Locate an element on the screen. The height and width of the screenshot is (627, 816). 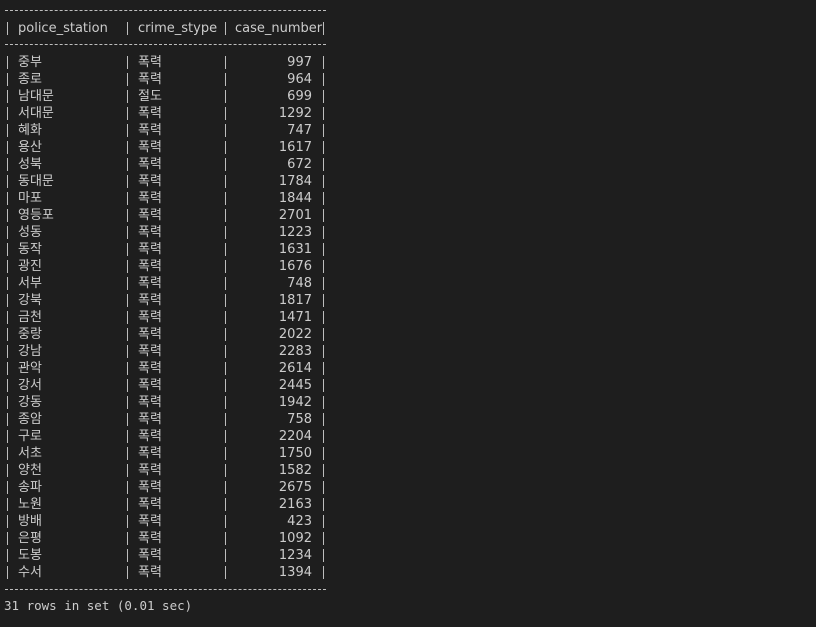
cell-police-station: 관악 is located at coordinates (30, 368).